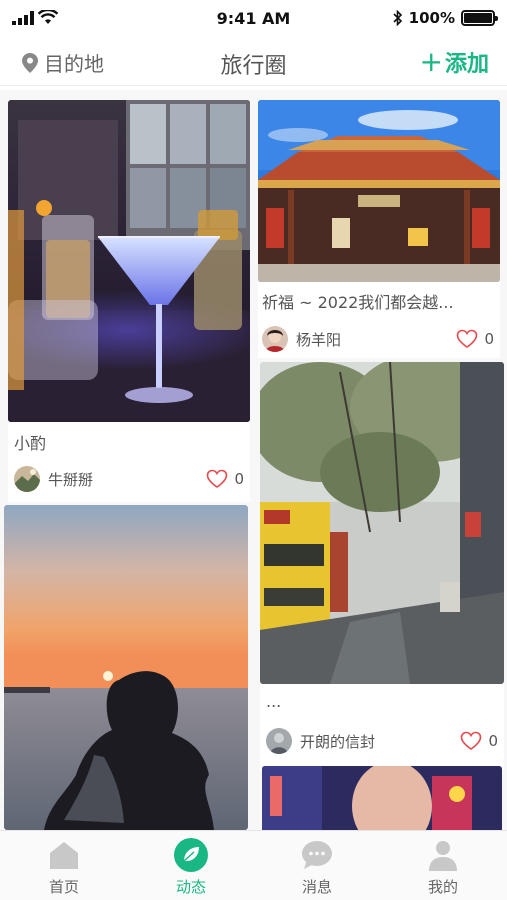  Describe the element at coordinates (379, 191) in the screenshot. I see `post-photo-temple` at that location.